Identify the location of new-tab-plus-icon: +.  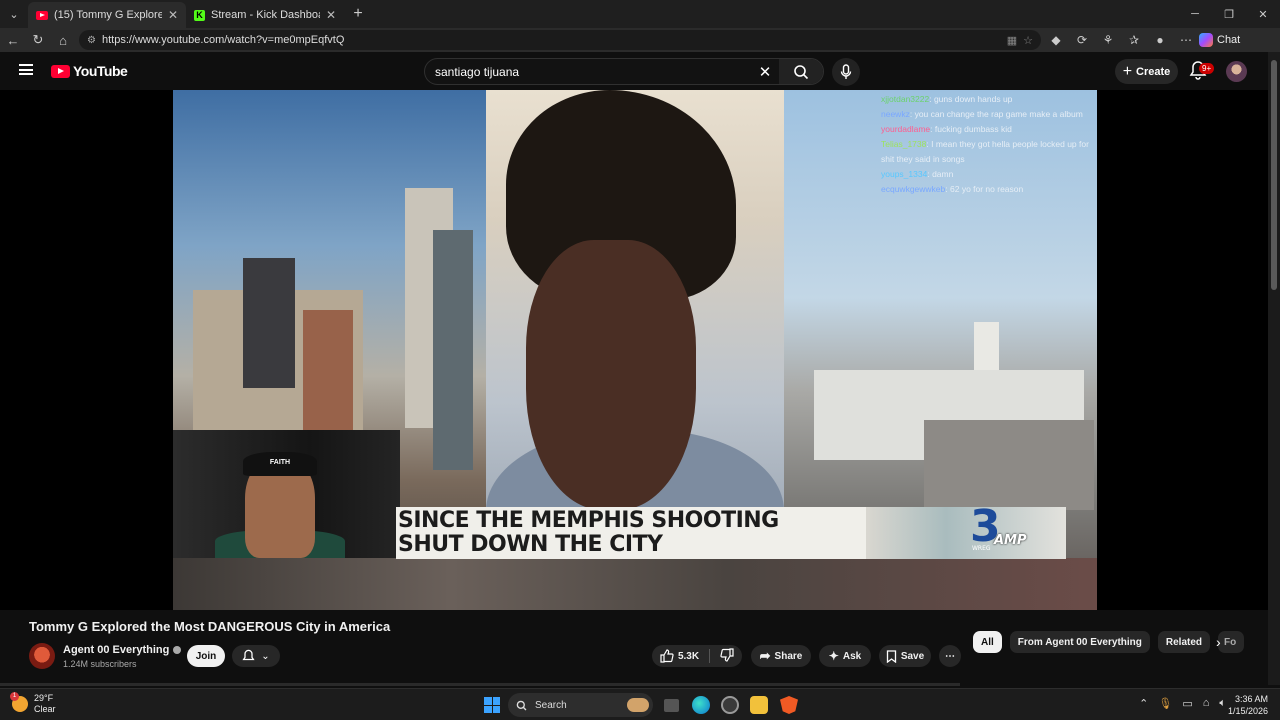
(358, 14).